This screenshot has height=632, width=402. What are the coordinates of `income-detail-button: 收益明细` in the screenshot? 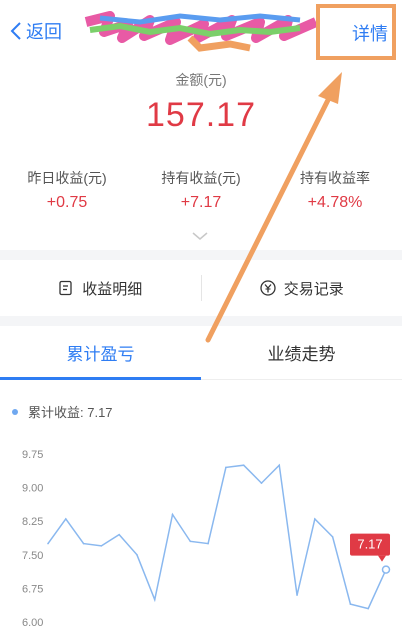 It's located at (100, 288).